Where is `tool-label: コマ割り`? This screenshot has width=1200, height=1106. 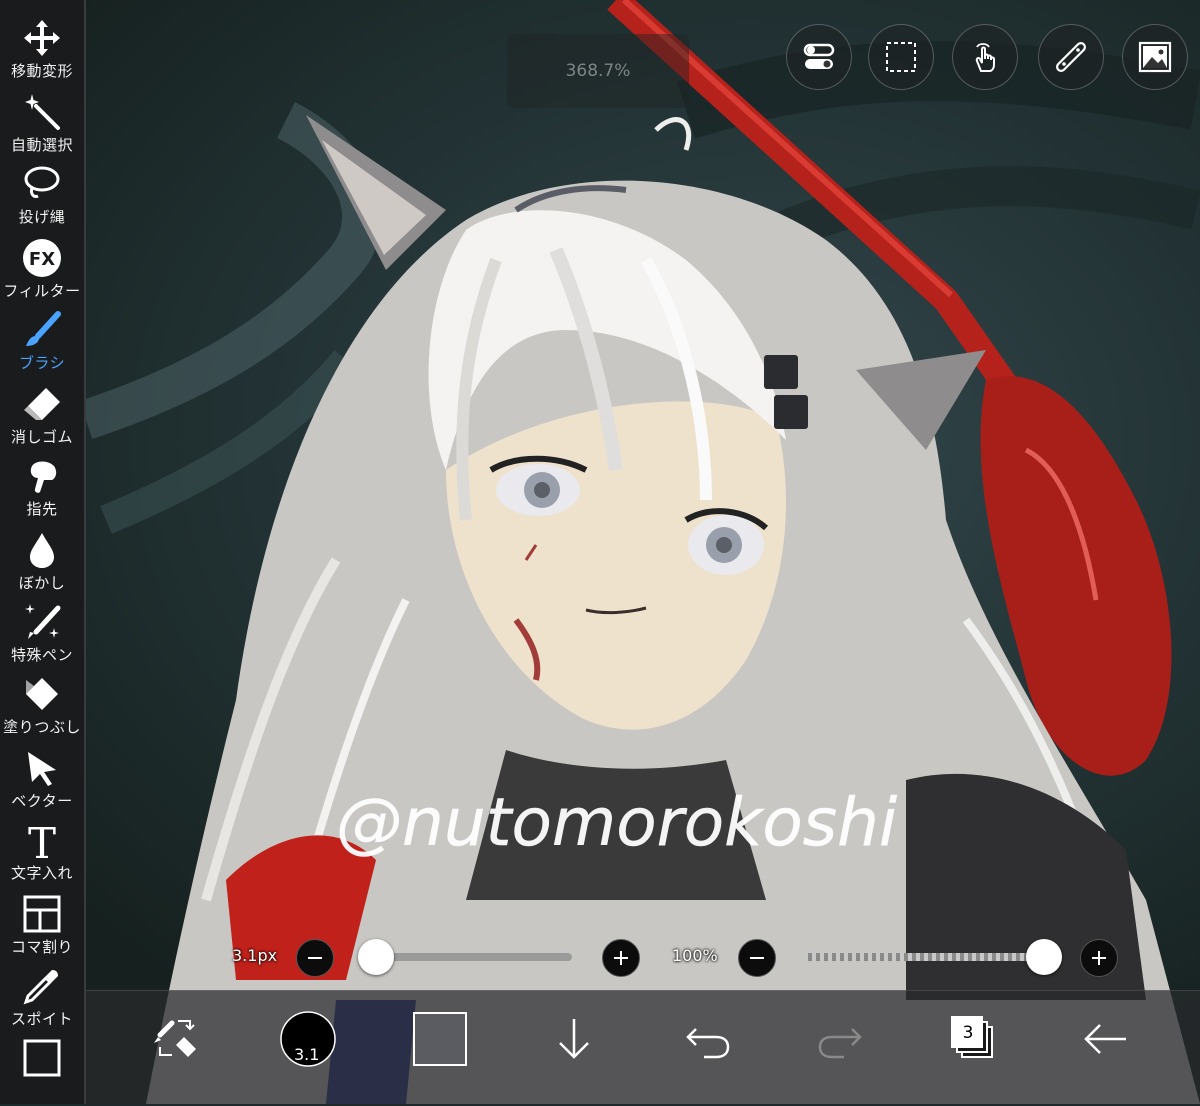 tool-label: コマ割り is located at coordinates (41, 947).